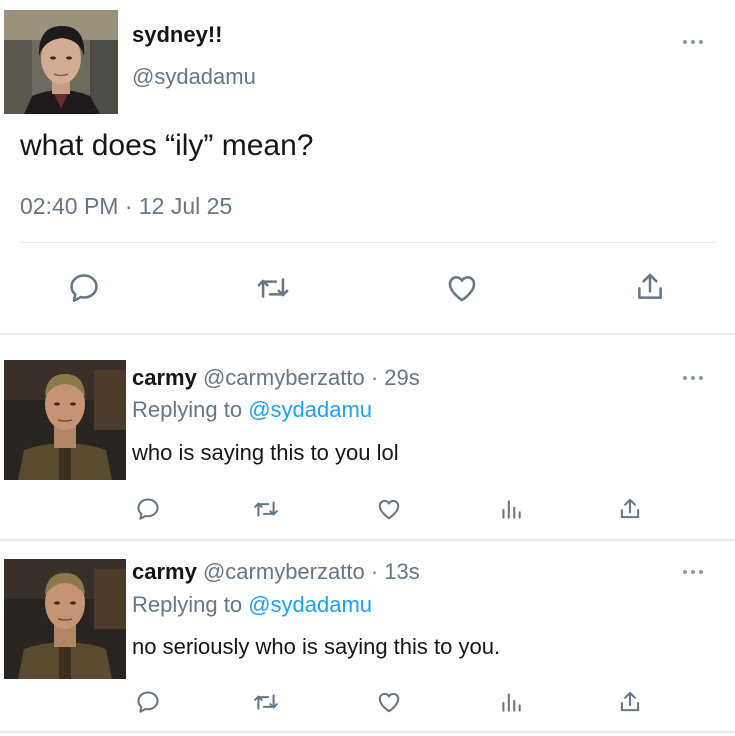 The image size is (735, 736). I want to click on reply-text: who is saying this to you lol, so click(265, 452).